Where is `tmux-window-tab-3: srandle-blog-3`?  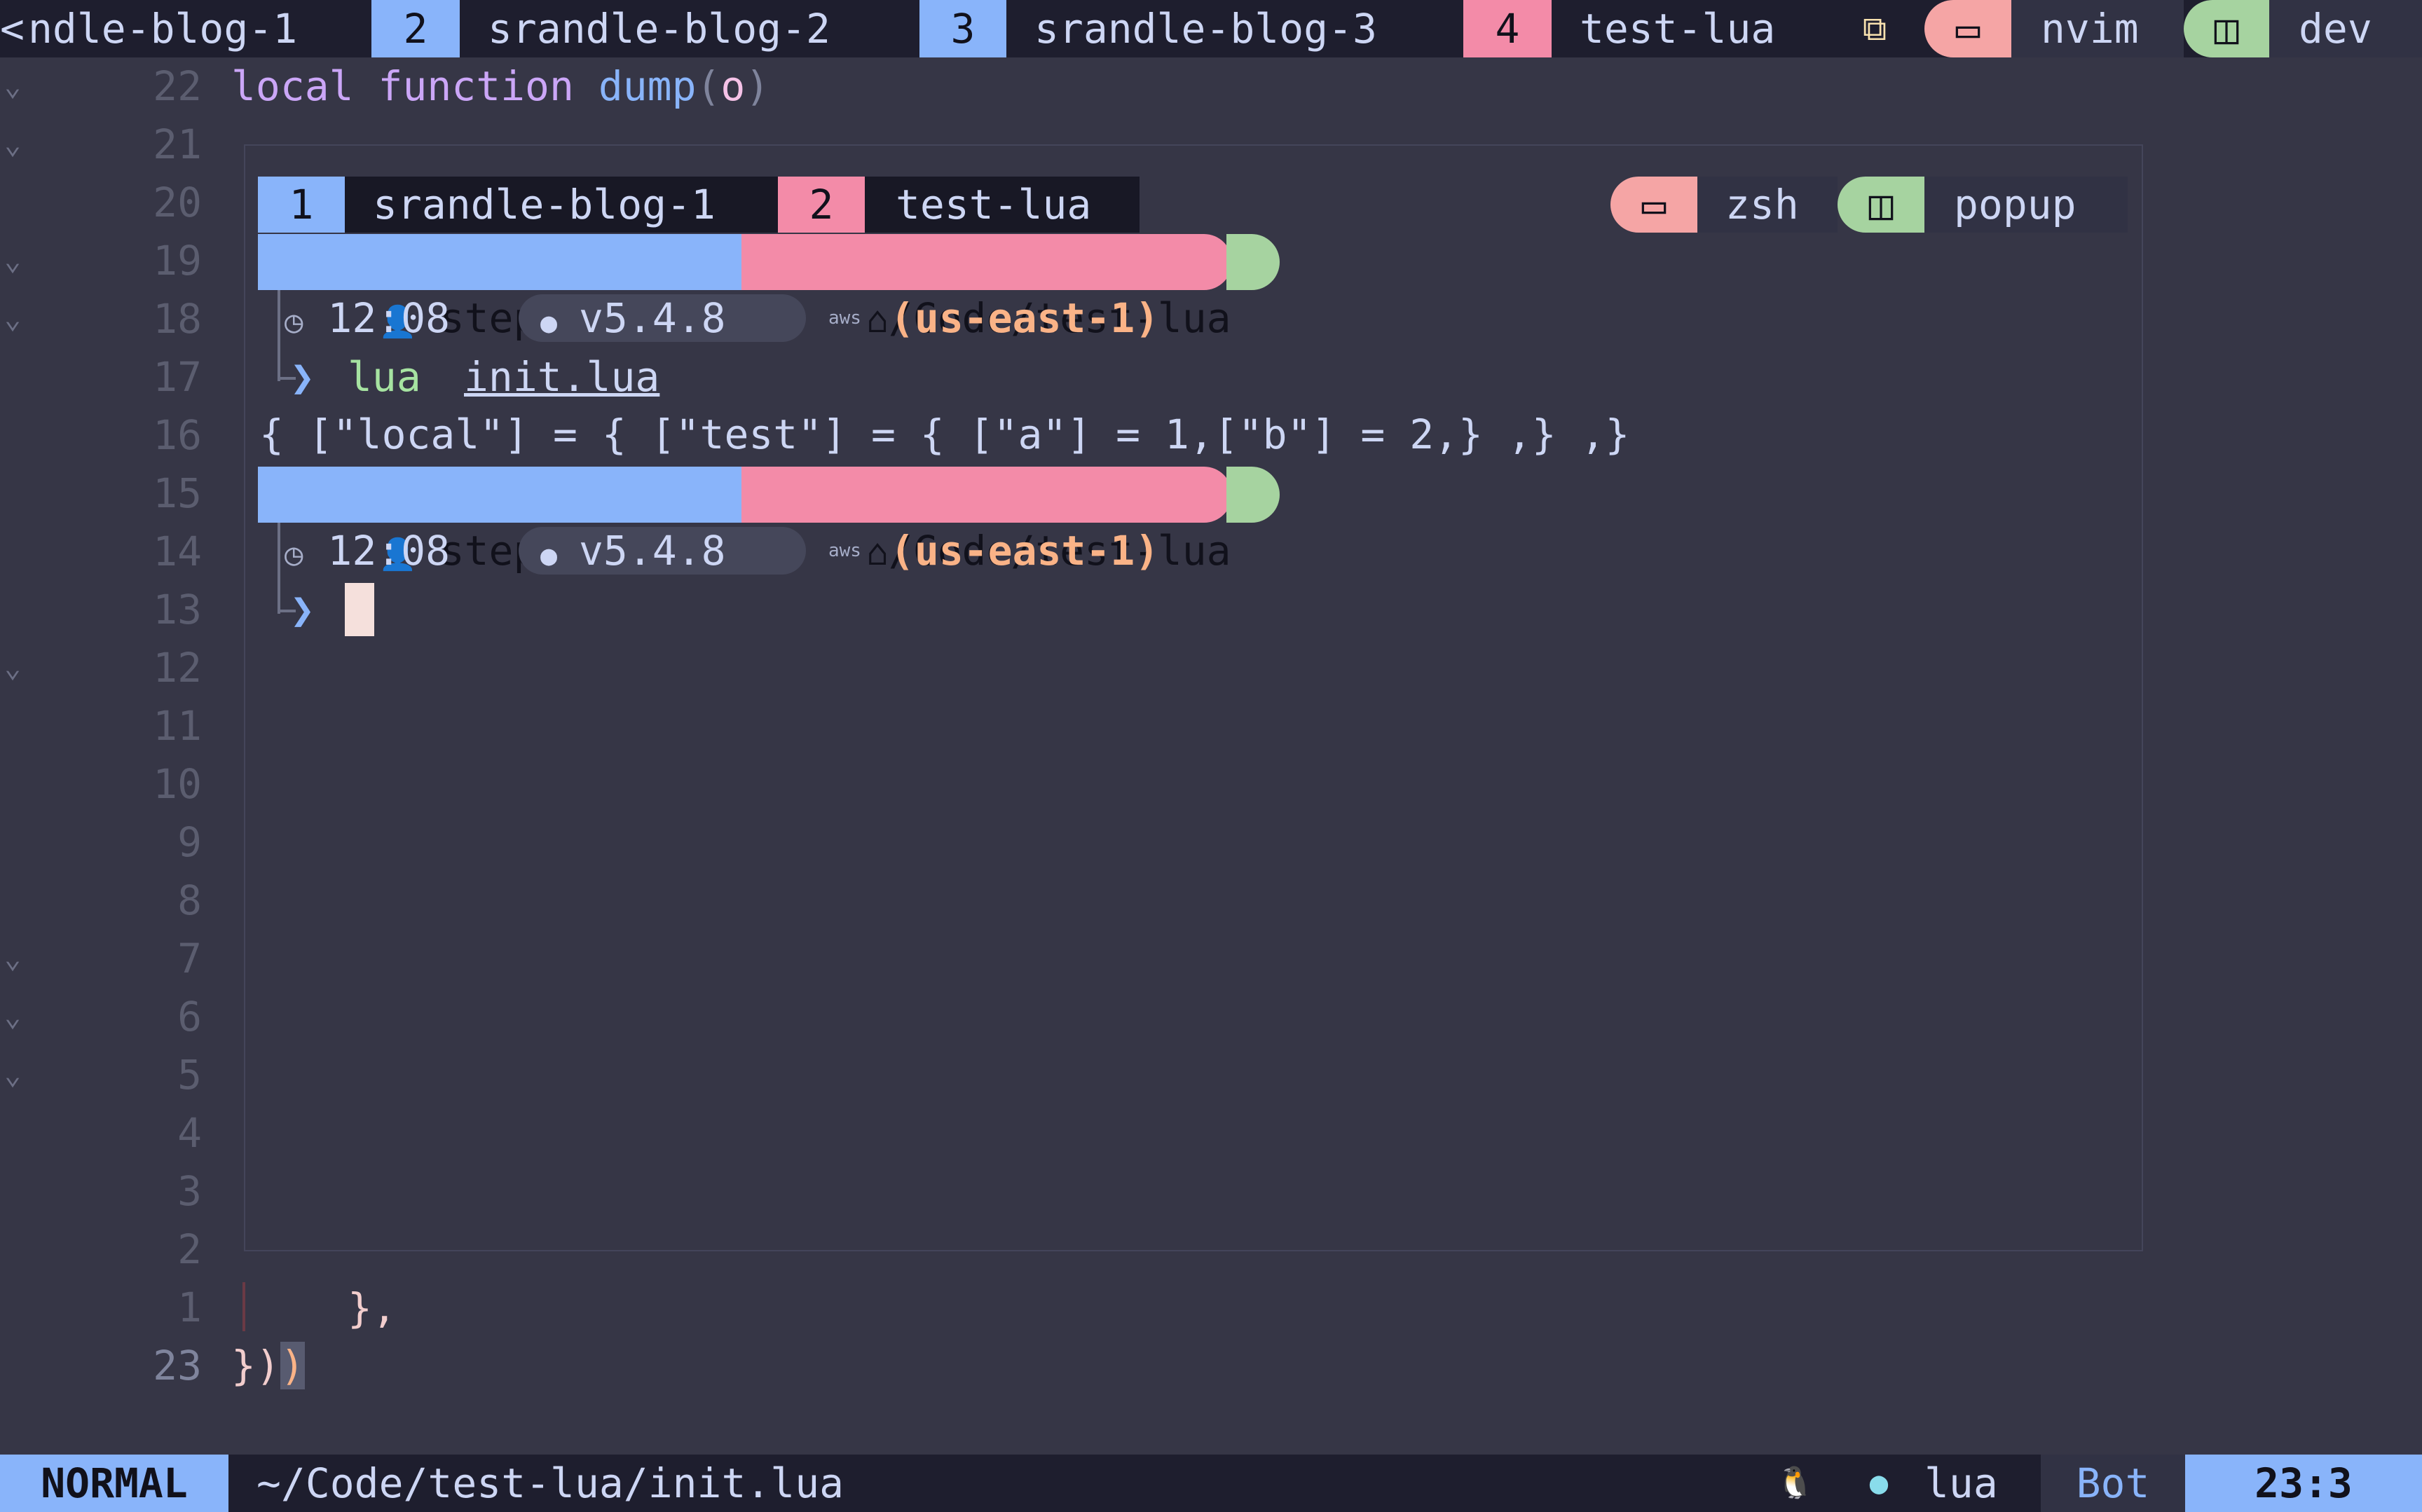
tmux-window-tab-3: srandle-blog-3 is located at coordinates (1235, 29).